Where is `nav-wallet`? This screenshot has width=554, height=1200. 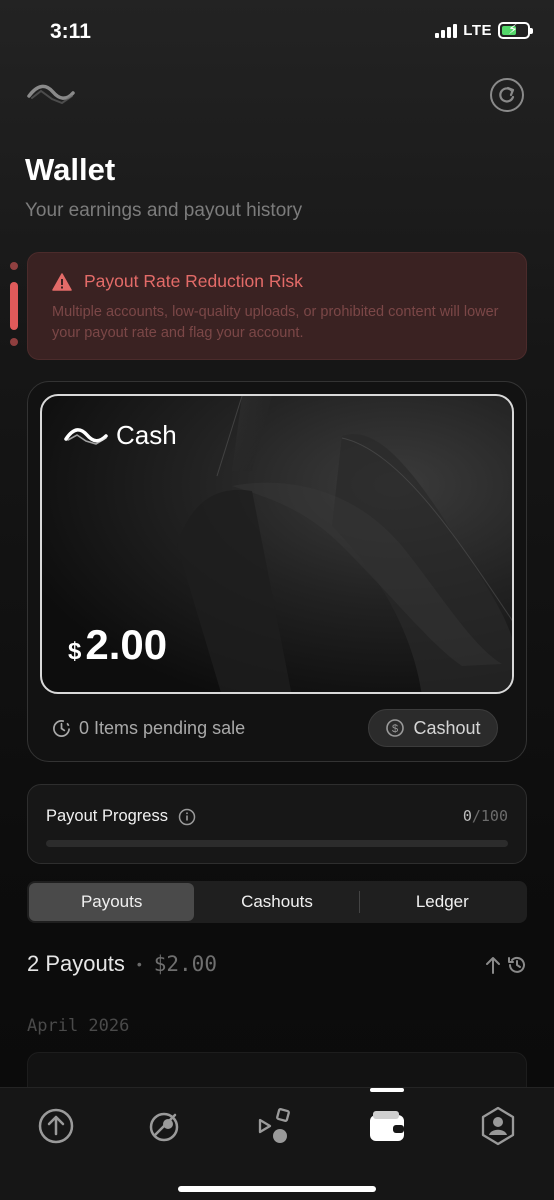
nav-wallet is located at coordinates (387, 1126).